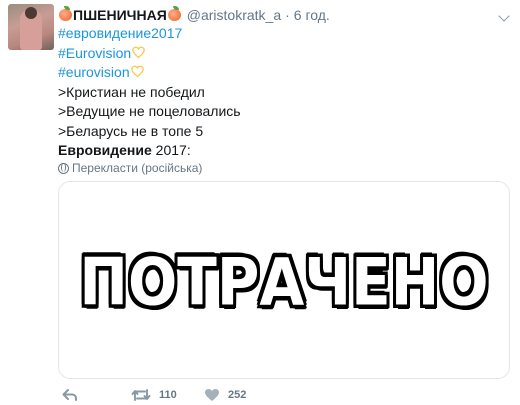 This screenshot has height=405, width=520. Describe the element at coordinates (284, 396) in the screenshot. I see `tweet-actions: 110 252` at that location.